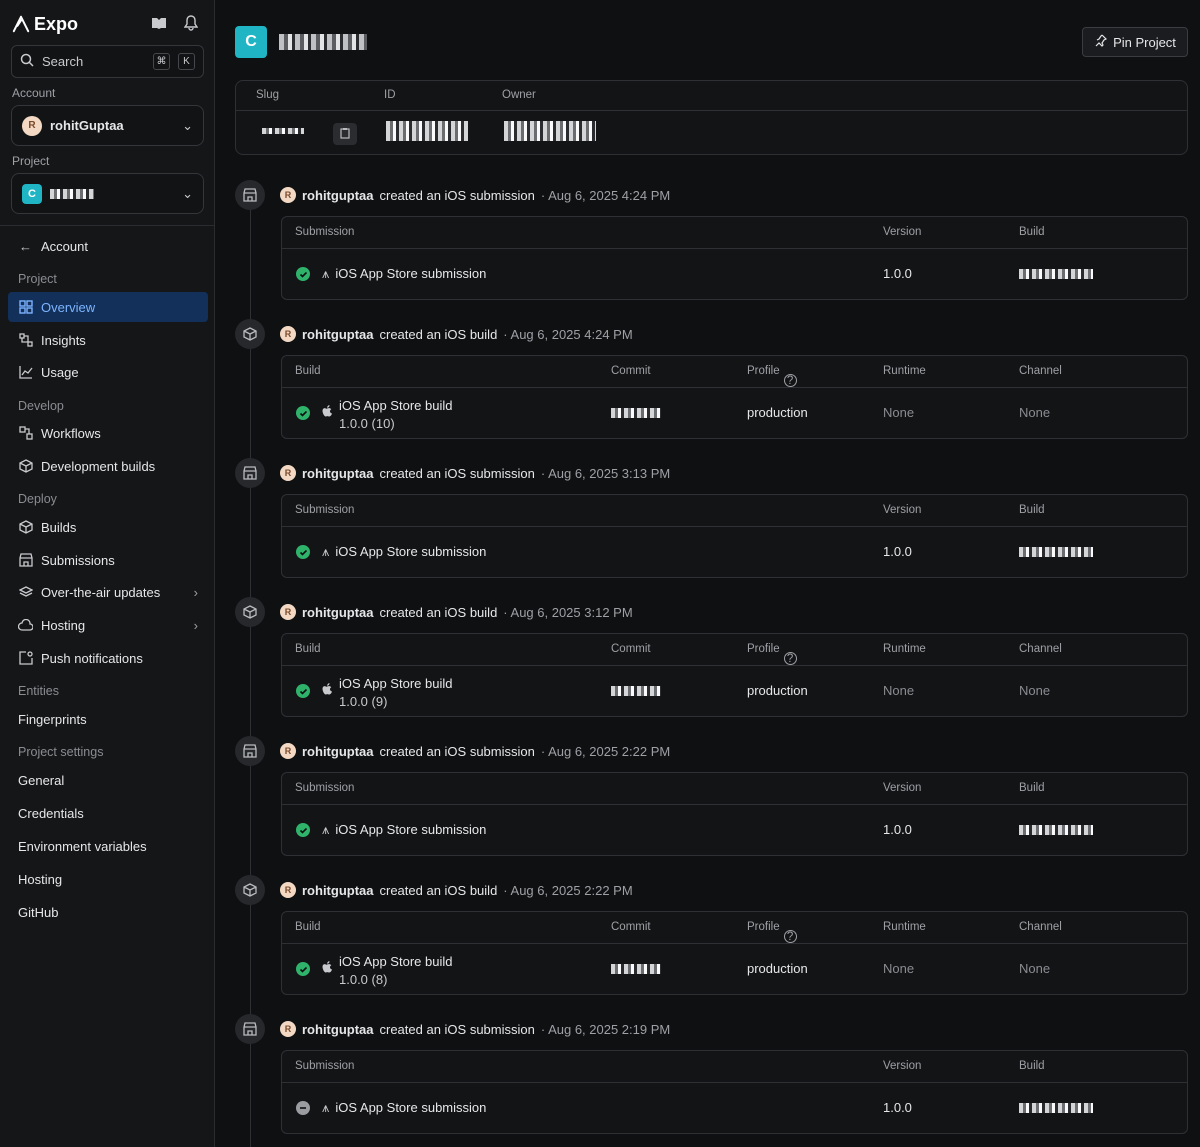 The height and width of the screenshot is (1147, 1200). Describe the element at coordinates (108, 625) in the screenshot. I see `sidebar-item-hosting: Hosting ›` at that location.